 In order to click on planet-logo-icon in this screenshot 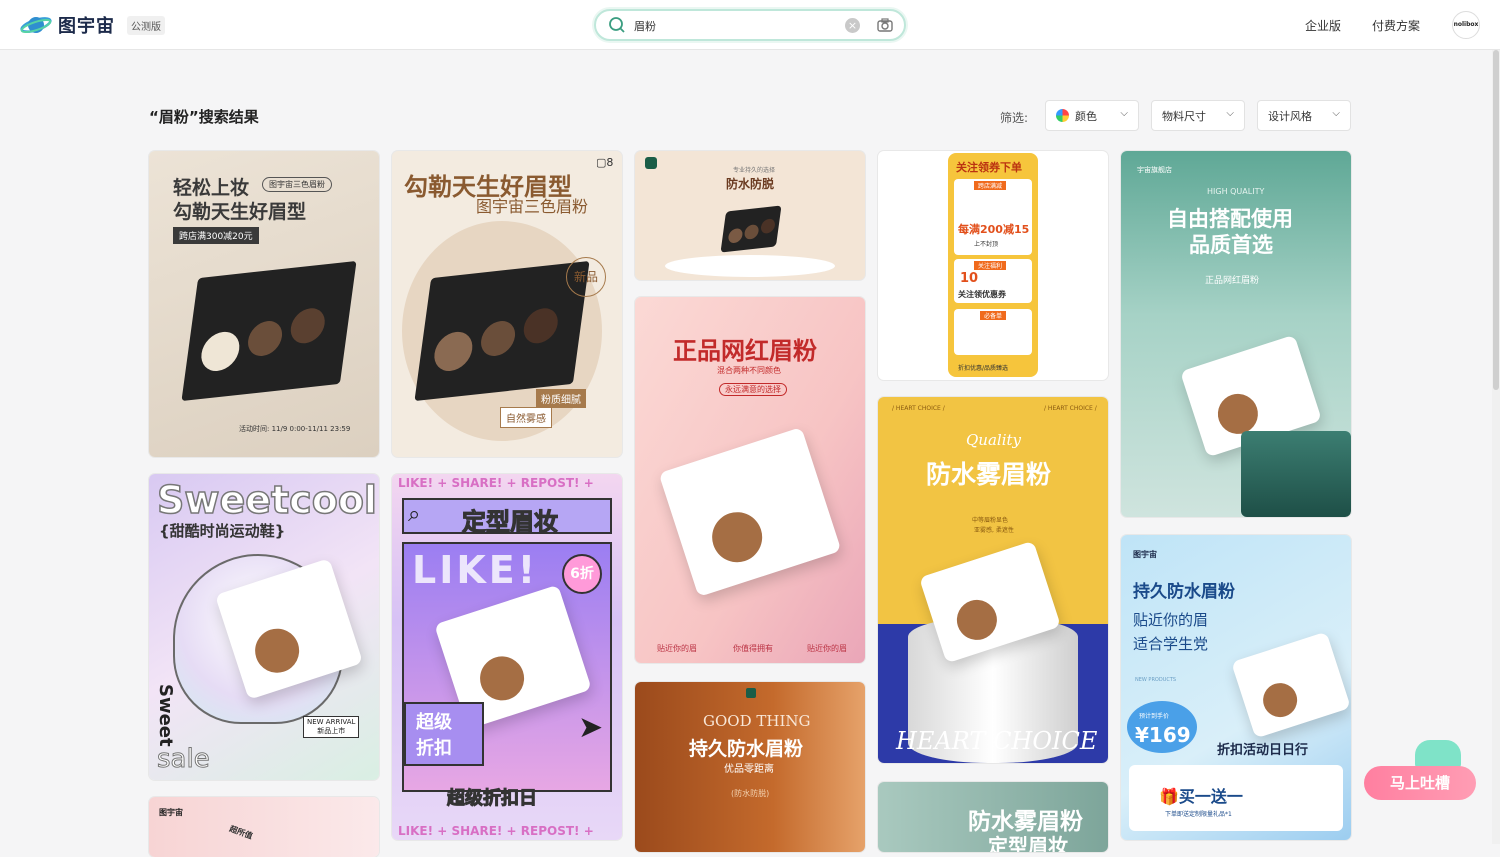, I will do `click(36, 25)`.